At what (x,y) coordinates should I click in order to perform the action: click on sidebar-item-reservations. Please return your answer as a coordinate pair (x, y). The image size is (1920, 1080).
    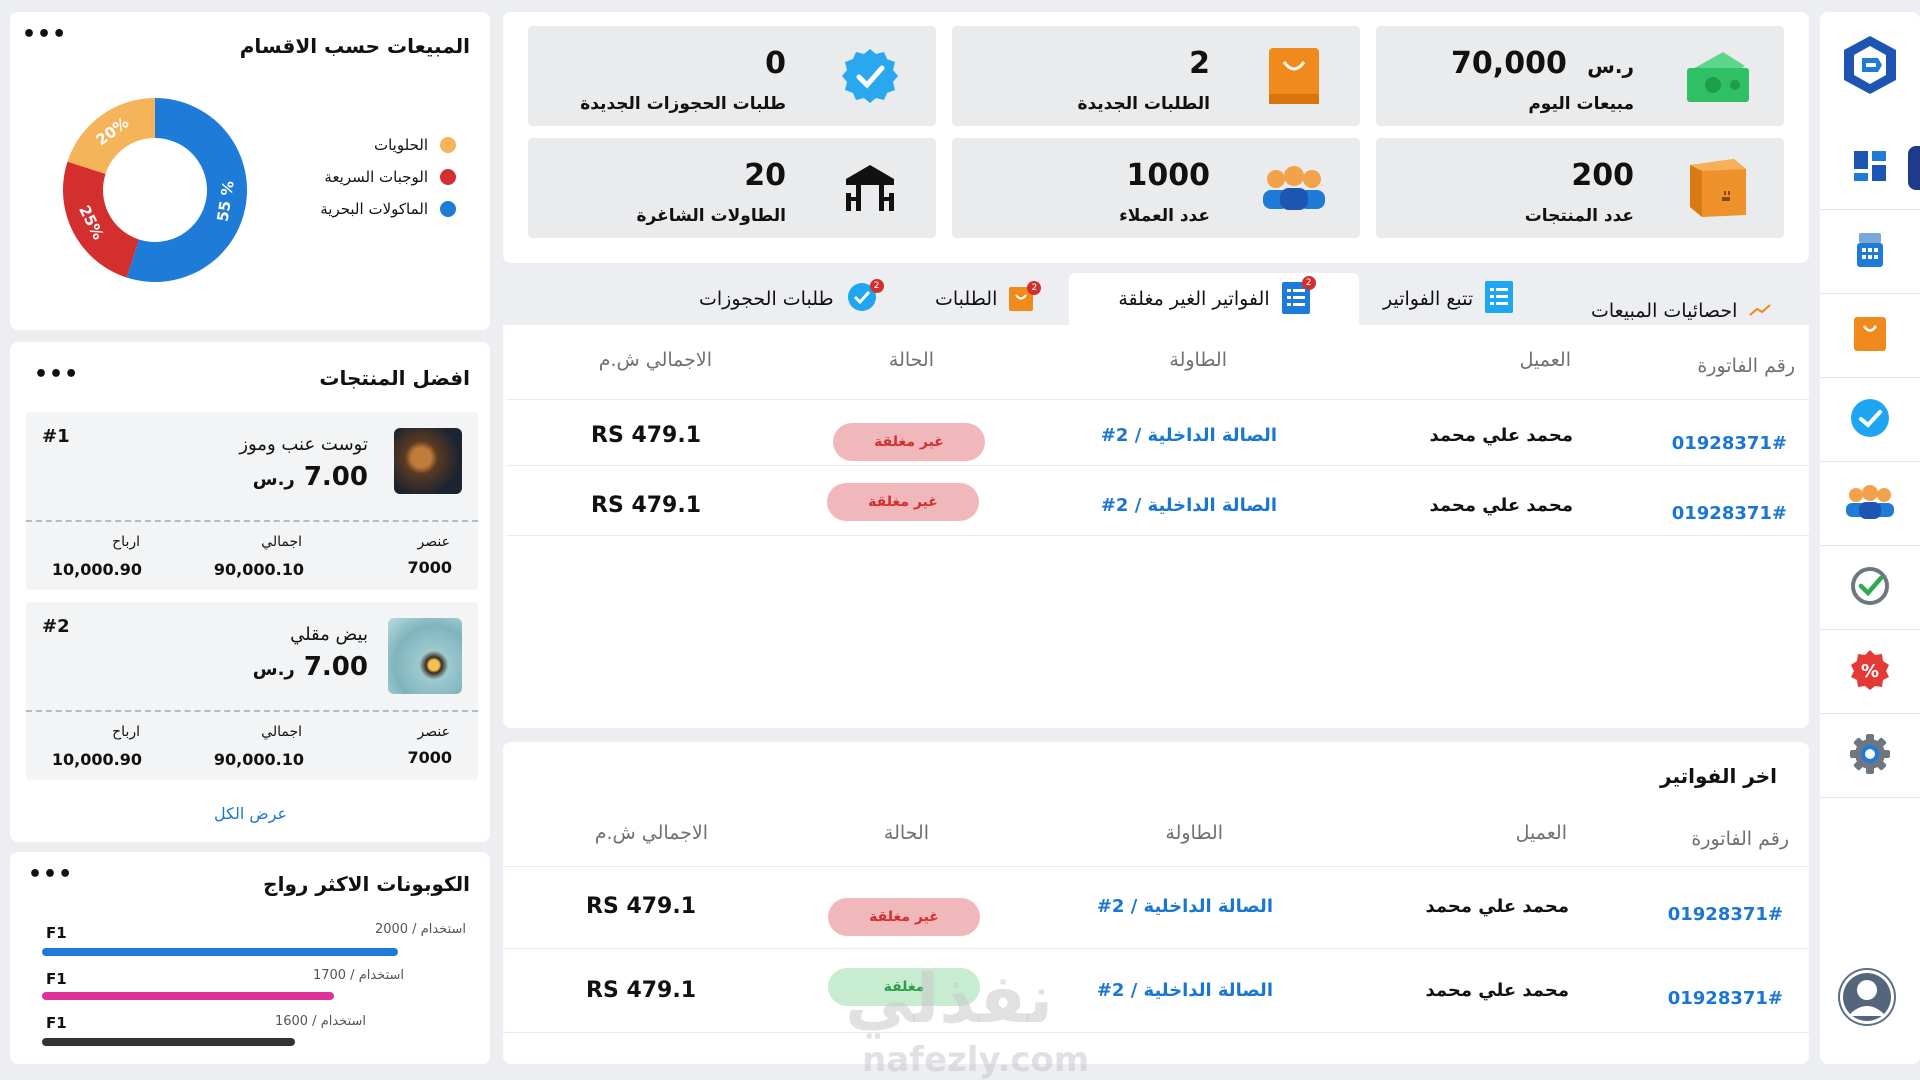
    Looking at the image, I should click on (1870, 420).